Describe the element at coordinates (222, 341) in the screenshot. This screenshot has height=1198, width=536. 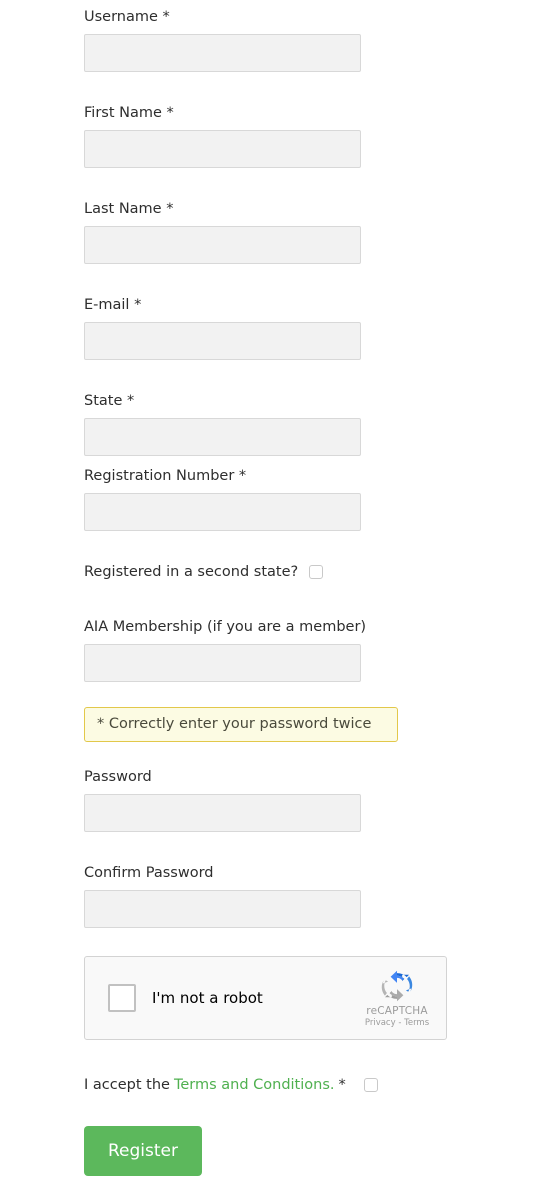
I see `email-input` at that location.